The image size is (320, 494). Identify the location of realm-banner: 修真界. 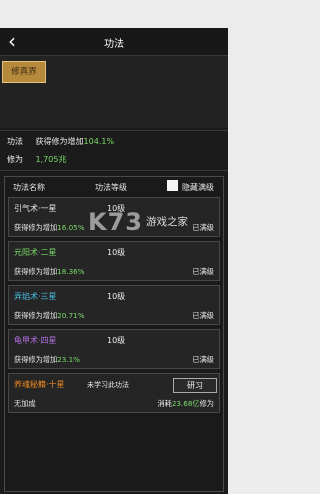
(114, 92).